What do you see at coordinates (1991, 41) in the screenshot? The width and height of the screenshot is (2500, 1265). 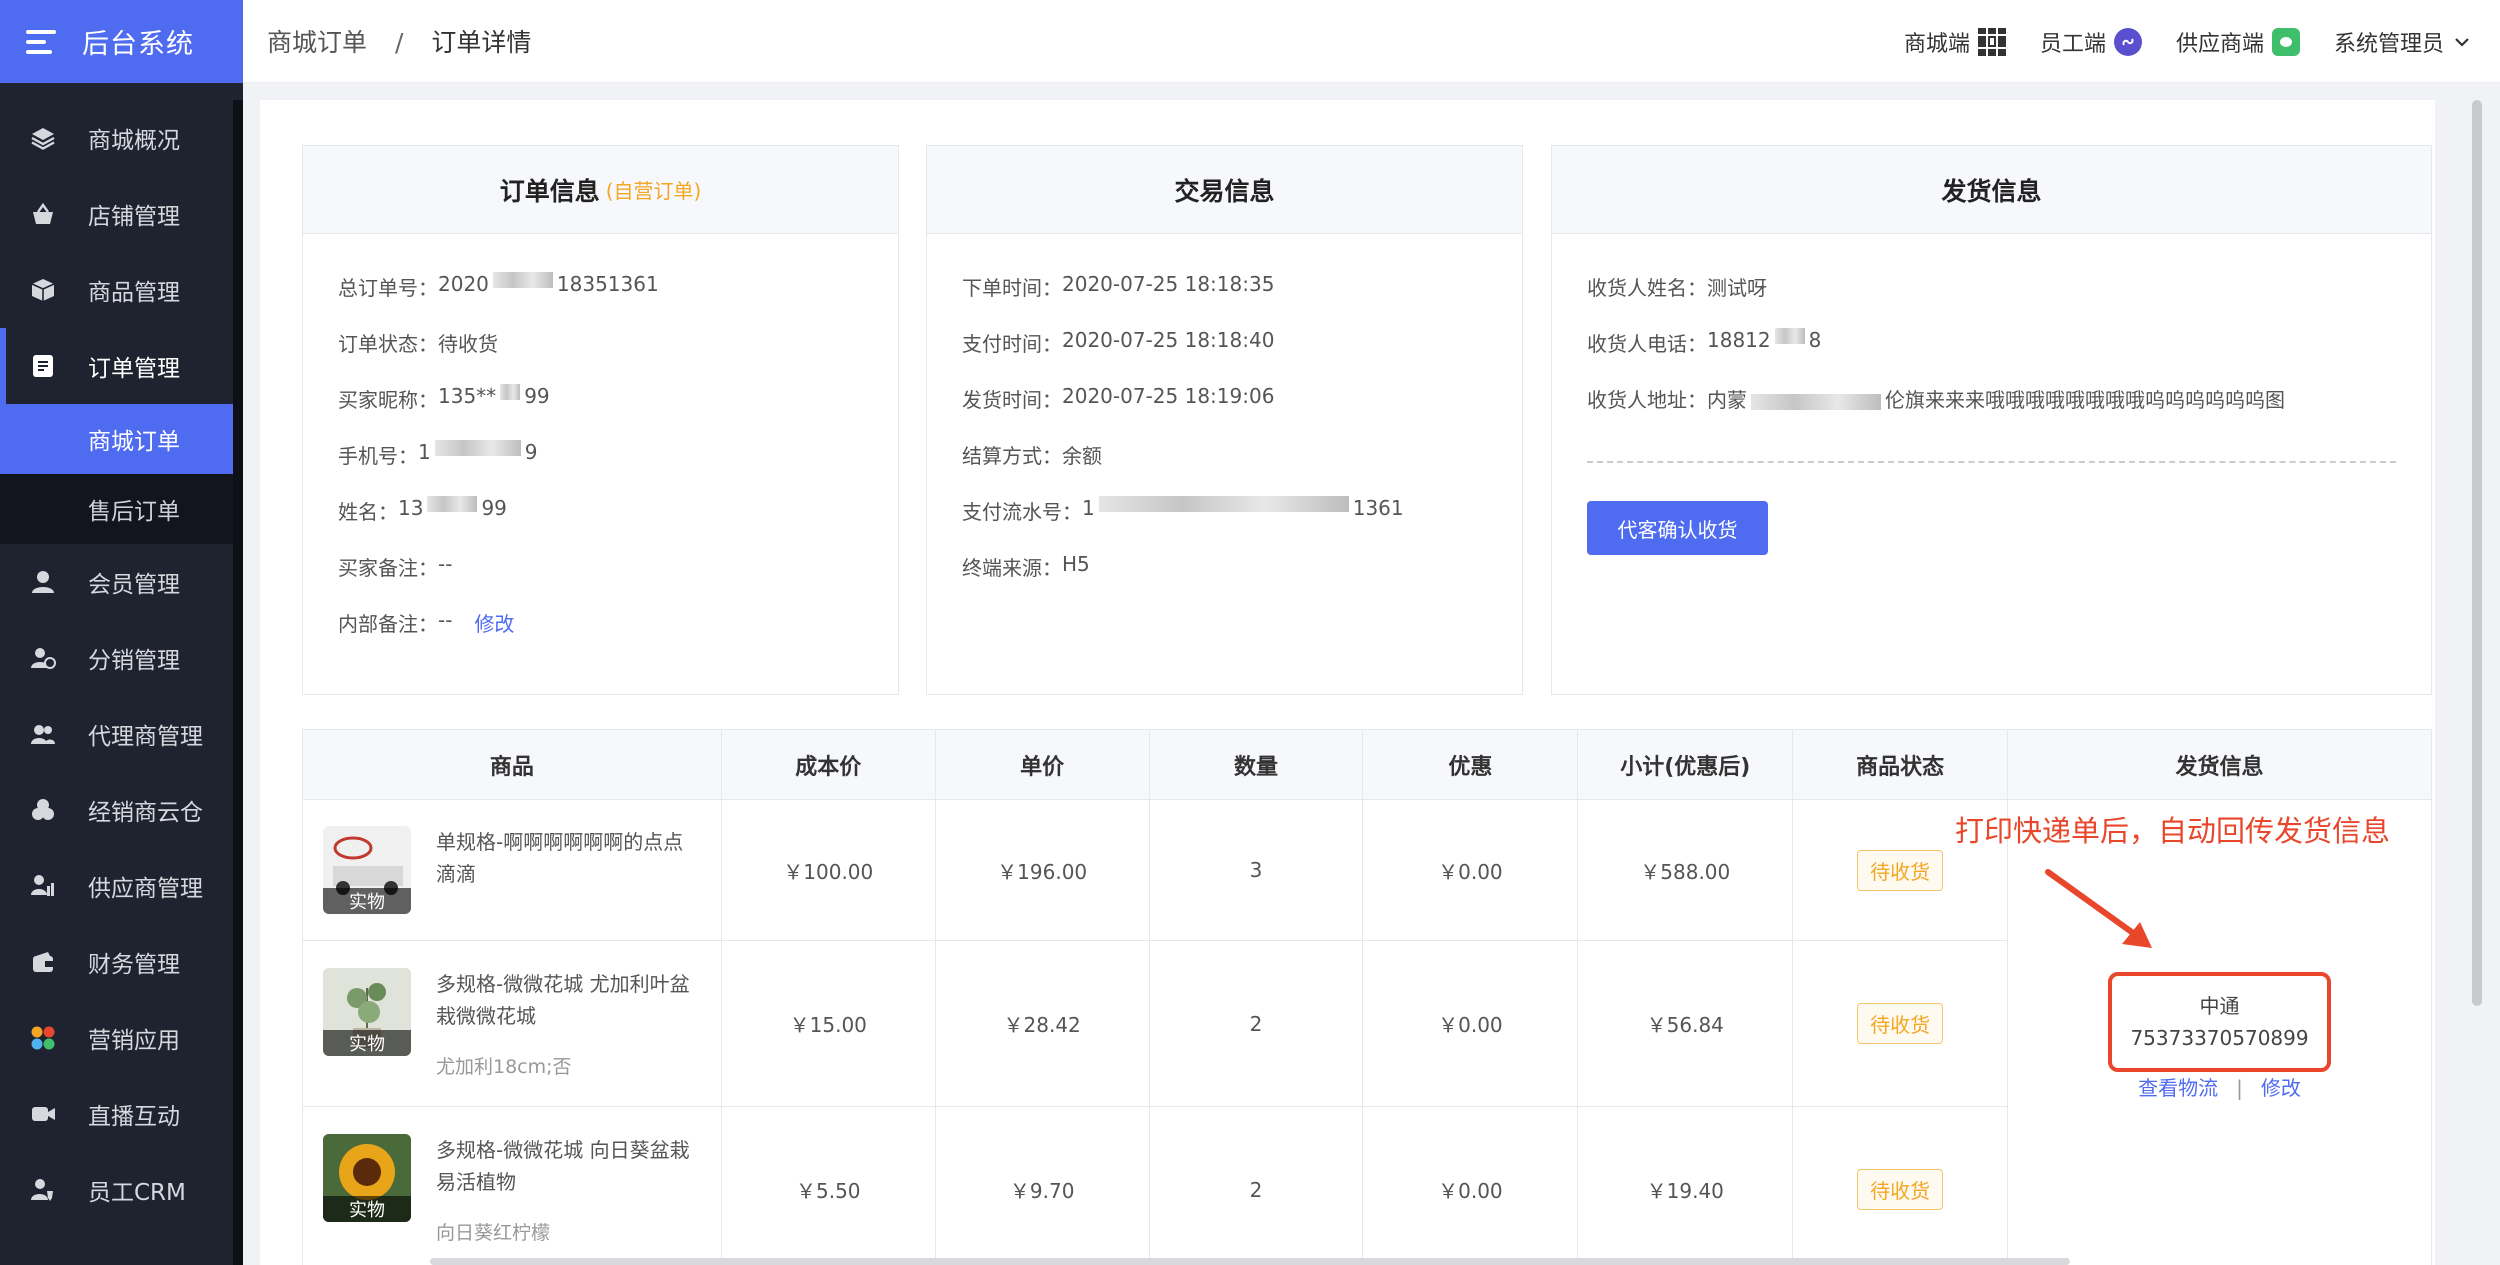 I see `qrcode-icon` at bounding box center [1991, 41].